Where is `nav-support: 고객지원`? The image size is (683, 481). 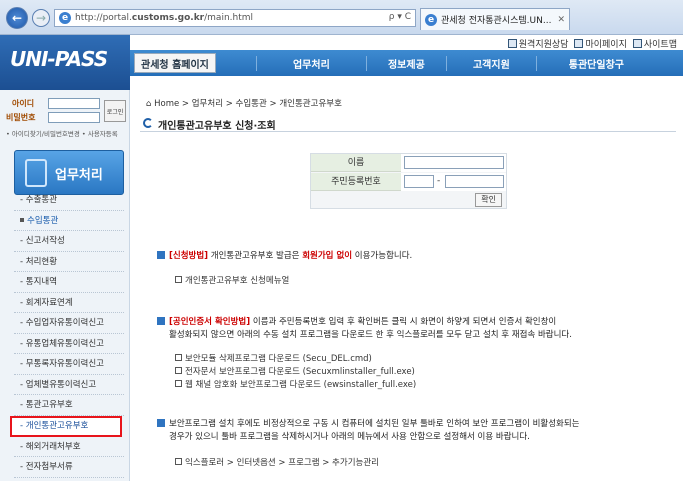 nav-support: 고객지원 is located at coordinates (490, 63).